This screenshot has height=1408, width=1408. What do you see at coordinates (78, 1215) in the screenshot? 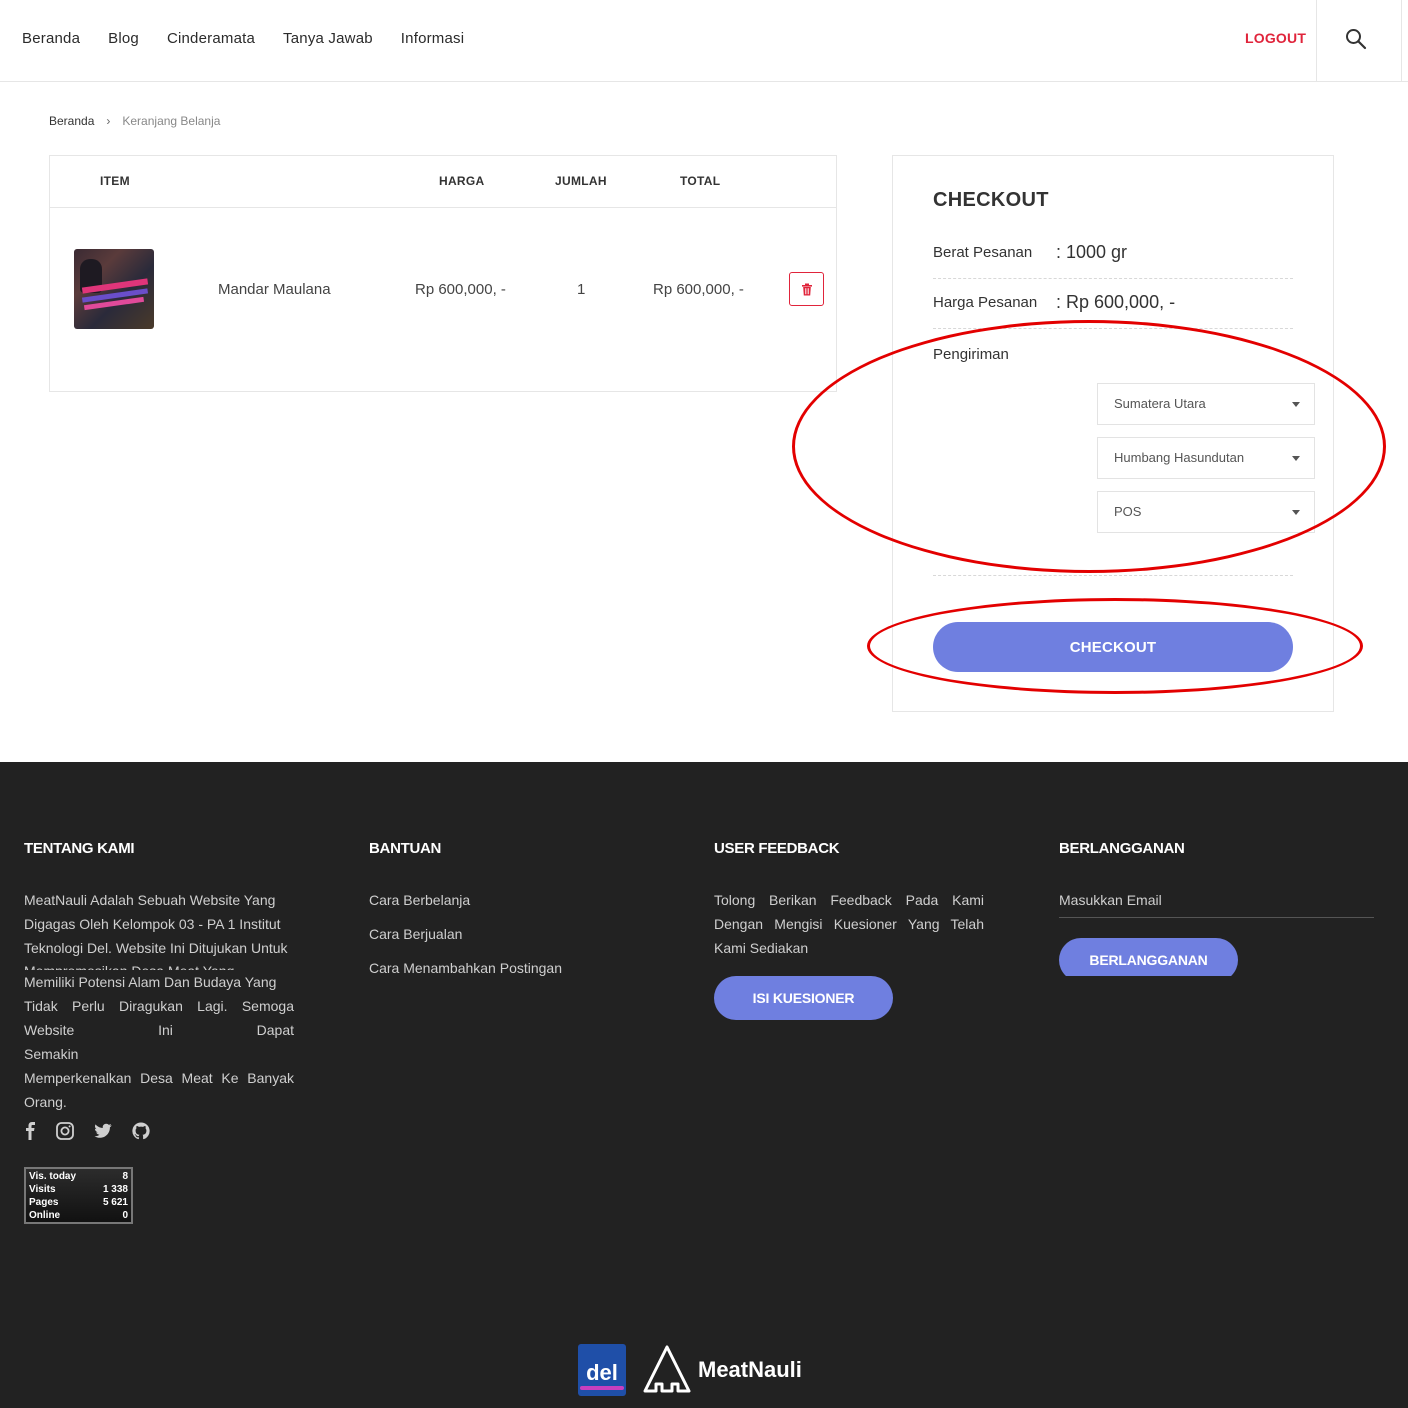
I see `stats-row: Online 0` at bounding box center [78, 1215].